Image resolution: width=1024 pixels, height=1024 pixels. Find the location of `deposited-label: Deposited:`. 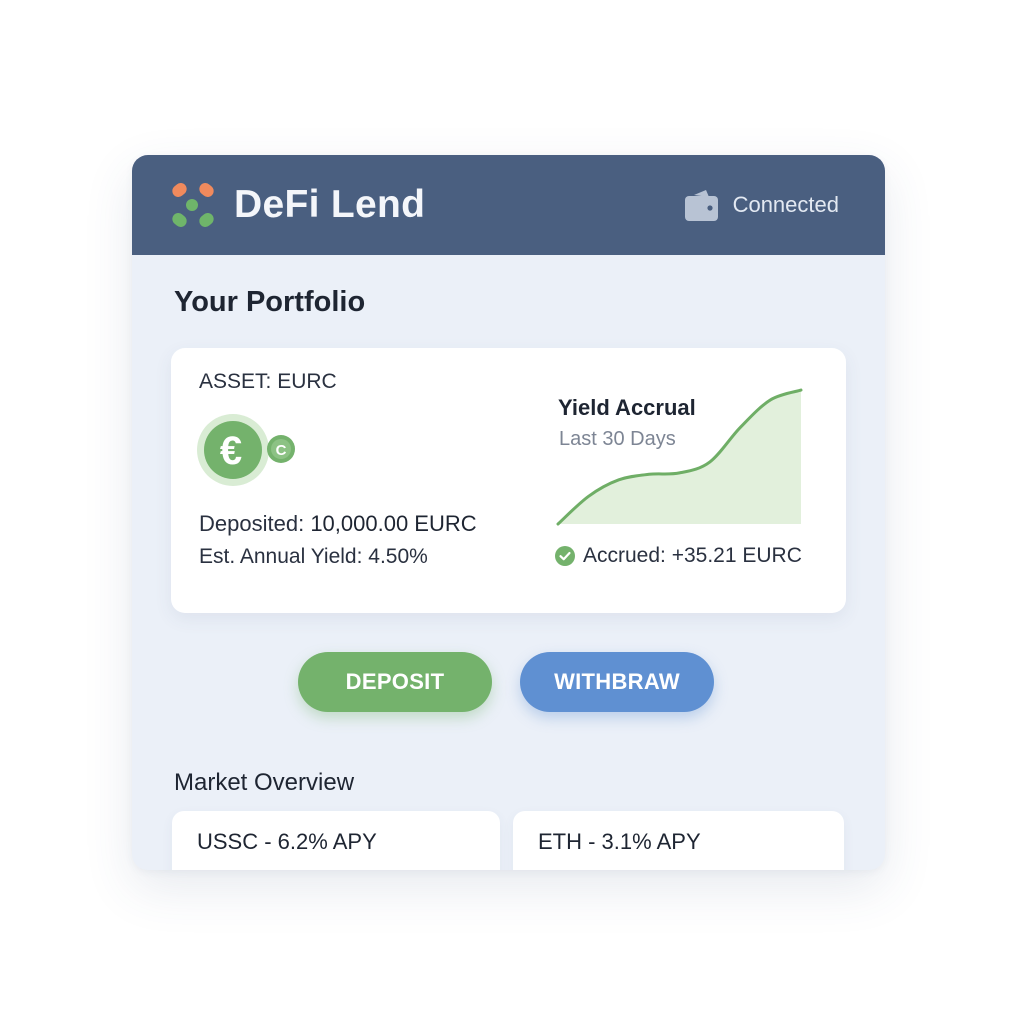

deposited-label: Deposited: is located at coordinates (252, 523).